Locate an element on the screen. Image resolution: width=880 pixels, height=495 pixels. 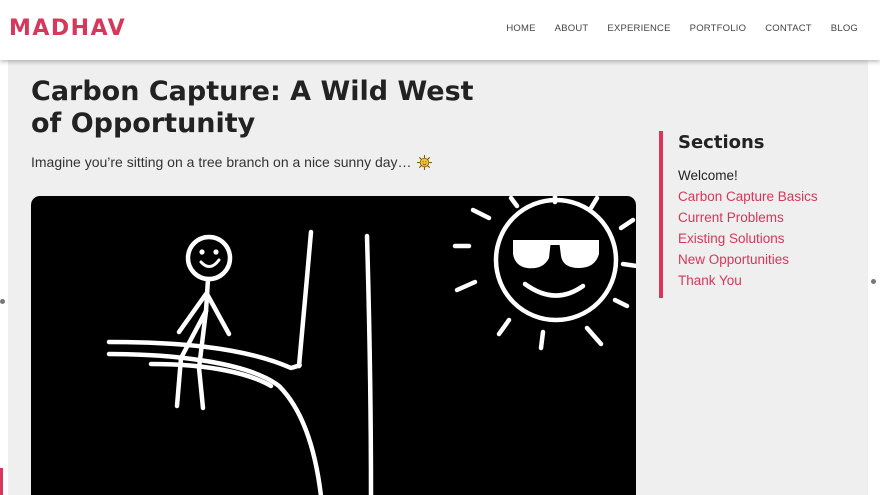
nav-home: HOME is located at coordinates (520, 28).